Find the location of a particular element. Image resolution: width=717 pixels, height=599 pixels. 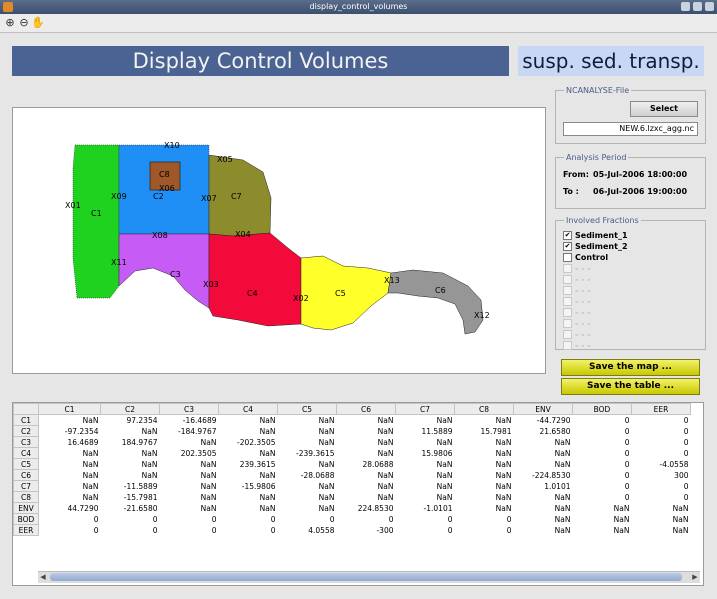

table-cell: -15.7981 is located at coordinates (130, 497).